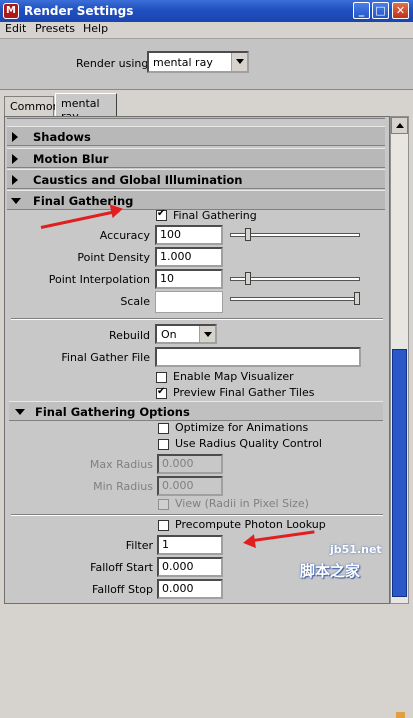  Describe the element at coordinates (244, 392) in the screenshot. I see `preview-final-gather-tiles-label: Preview Final Gather Tiles` at that location.